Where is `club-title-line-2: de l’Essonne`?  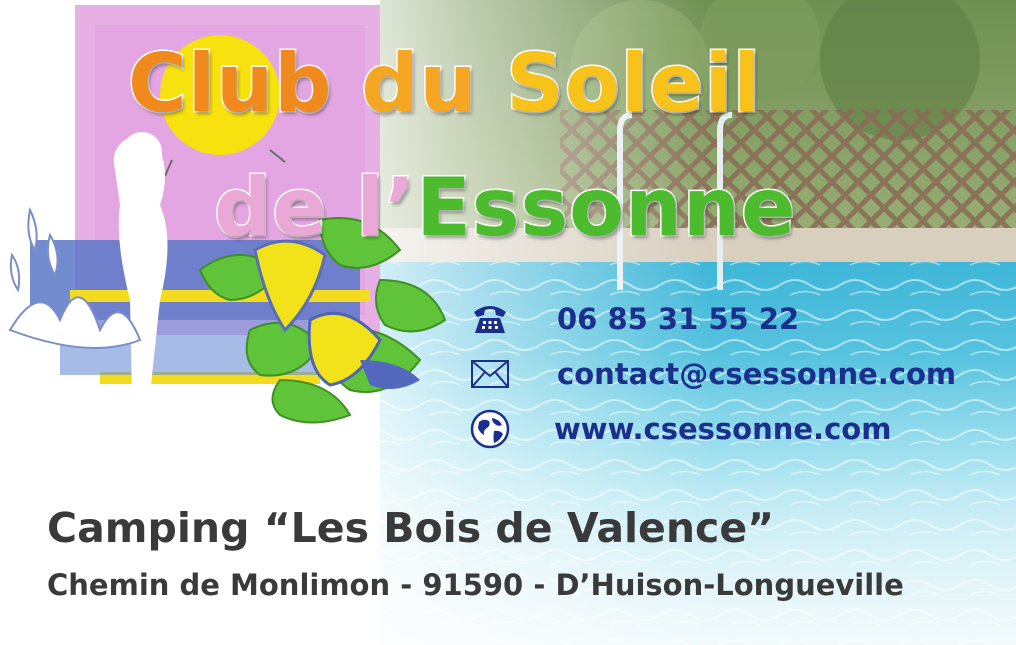 club-title-line-2: de l’Essonne is located at coordinates (504, 207).